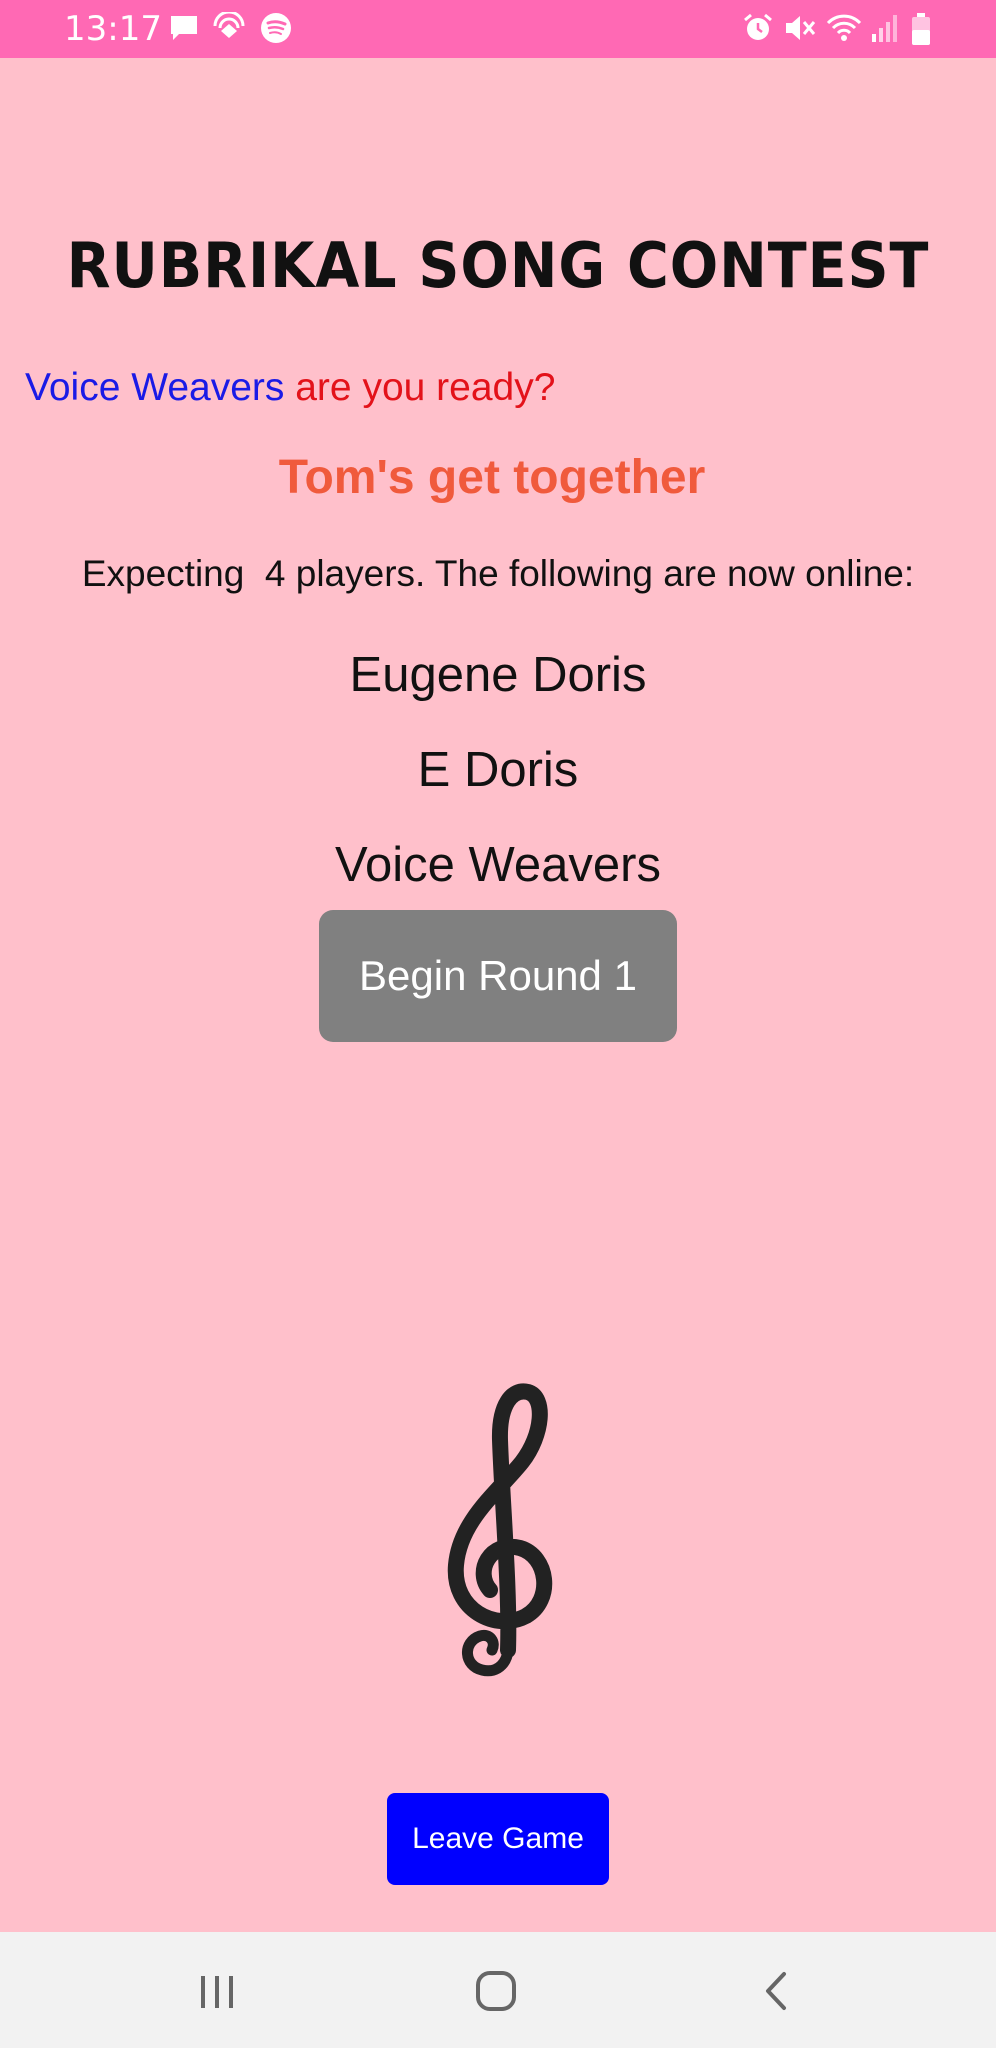  I want to click on battery-icon, so click(921, 29).